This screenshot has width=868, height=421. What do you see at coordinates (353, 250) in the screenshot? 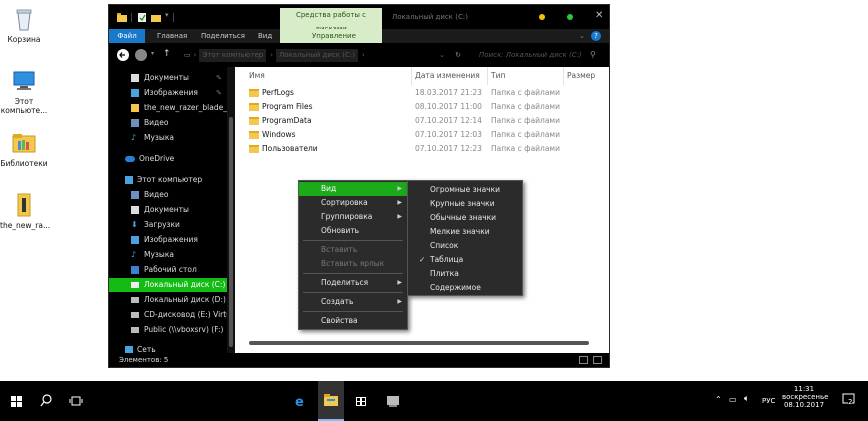
I see `menu-item-paste: Вставить` at bounding box center [353, 250].